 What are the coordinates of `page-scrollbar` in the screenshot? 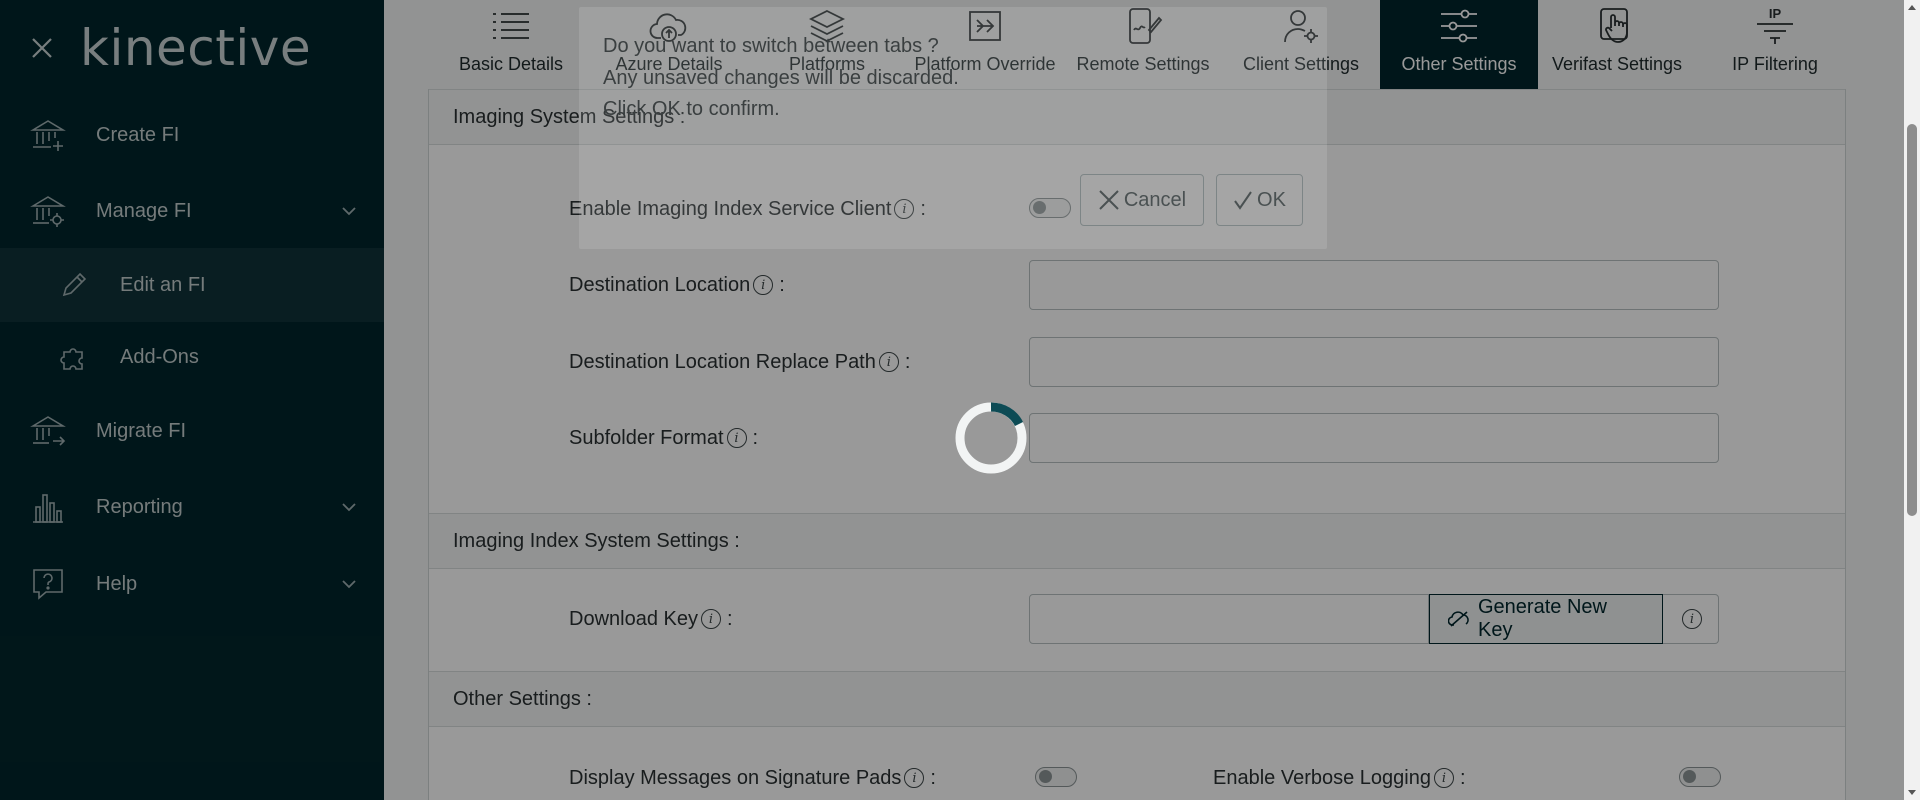 It's located at (1912, 400).